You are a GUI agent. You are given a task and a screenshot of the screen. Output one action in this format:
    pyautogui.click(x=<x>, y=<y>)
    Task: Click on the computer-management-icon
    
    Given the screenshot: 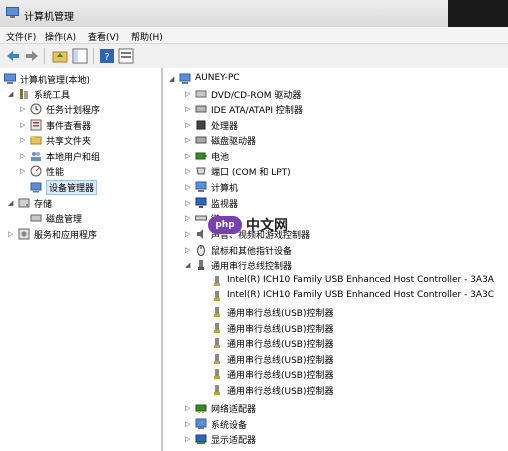 What is the action you would take?
    pyautogui.click(x=10, y=78)
    